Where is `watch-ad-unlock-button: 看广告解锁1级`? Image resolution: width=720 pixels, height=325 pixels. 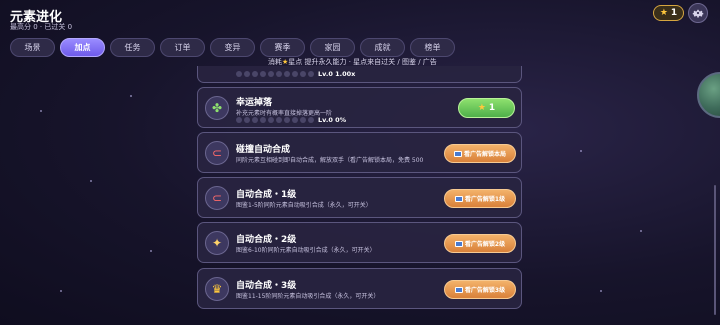 watch-ad-unlock-button: 看广告解锁1级 is located at coordinates (480, 198).